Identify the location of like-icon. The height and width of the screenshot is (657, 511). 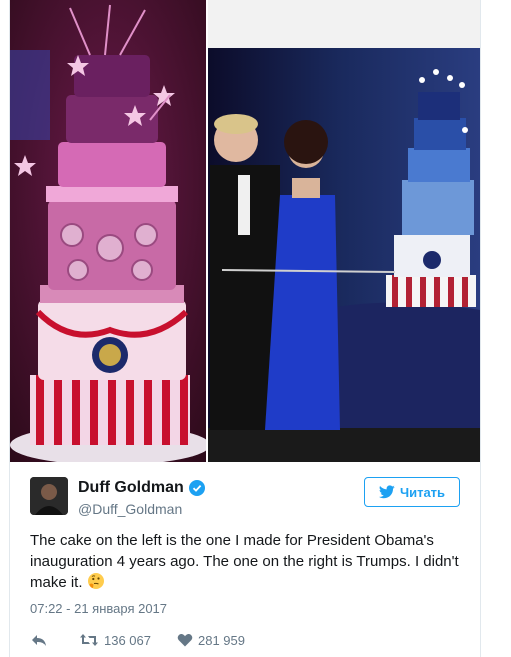
(185, 640).